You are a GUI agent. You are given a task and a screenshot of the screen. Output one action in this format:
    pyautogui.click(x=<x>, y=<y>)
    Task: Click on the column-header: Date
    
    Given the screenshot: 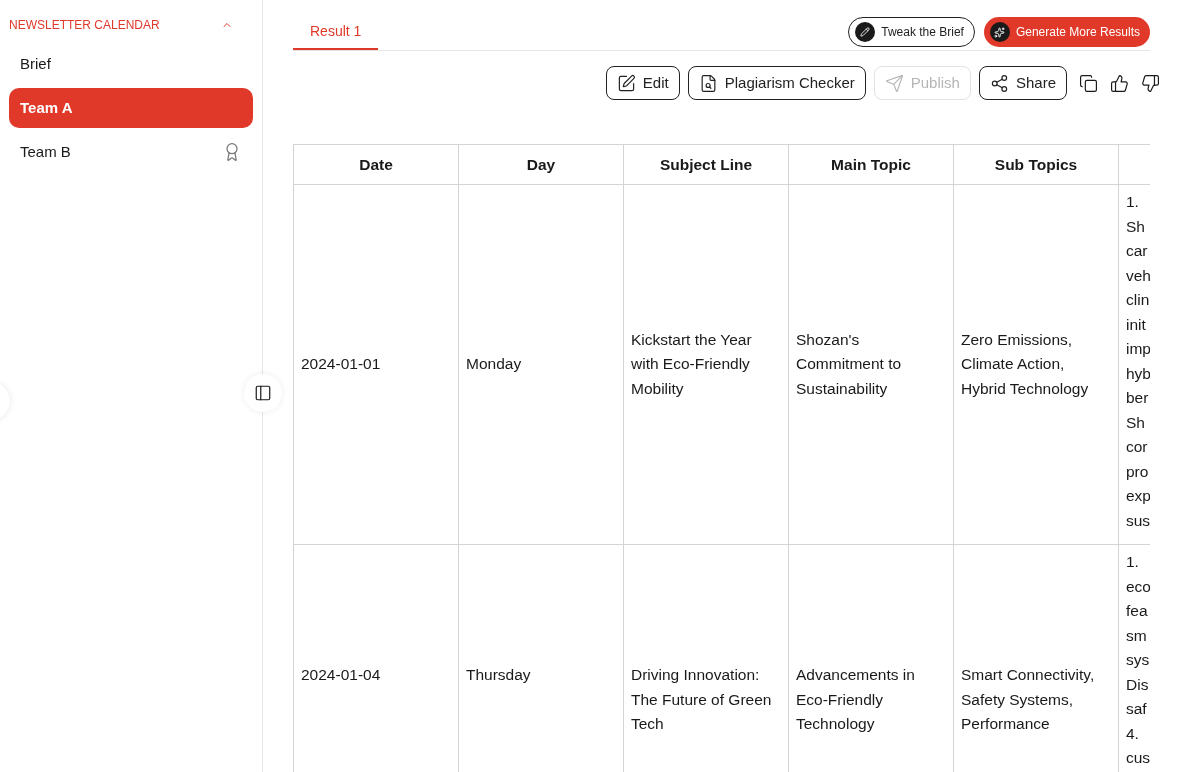 What is the action you would take?
    pyautogui.click(x=376, y=164)
    